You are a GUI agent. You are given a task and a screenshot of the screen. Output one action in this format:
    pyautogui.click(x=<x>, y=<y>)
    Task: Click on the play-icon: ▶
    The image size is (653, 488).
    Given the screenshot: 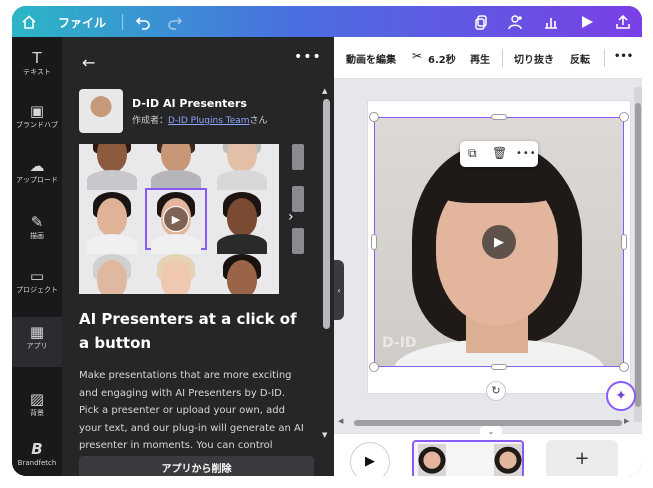 What is the action you would take?
    pyautogui.click(x=176, y=219)
    